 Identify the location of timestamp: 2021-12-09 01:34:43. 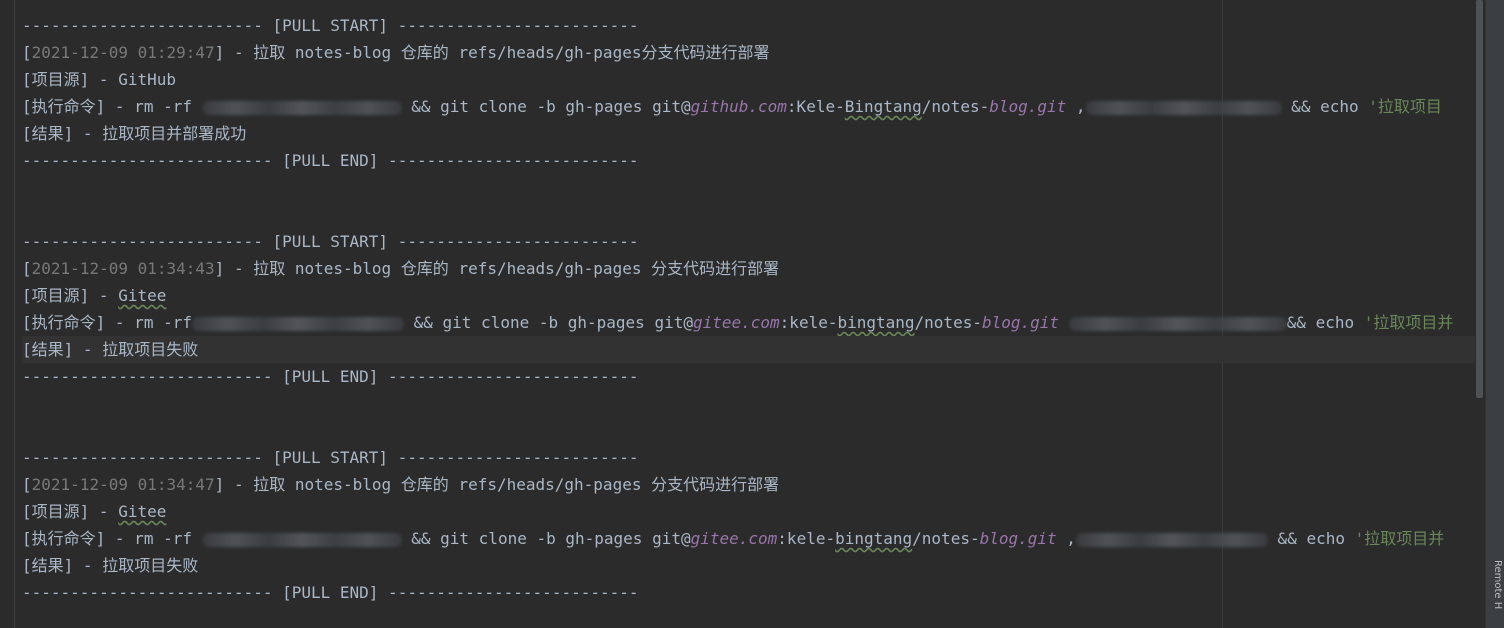
(123, 268).